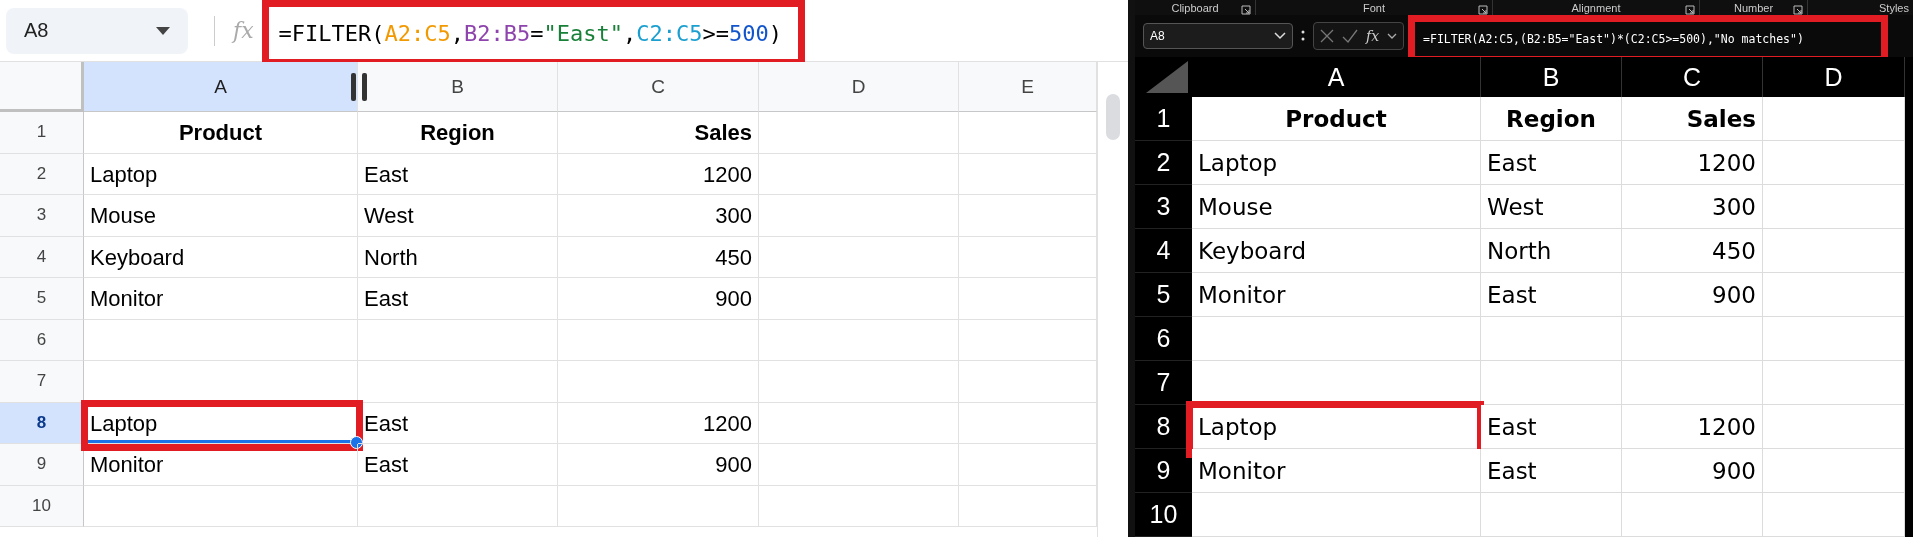 Image resolution: width=1913 pixels, height=537 pixels. Describe the element at coordinates (42, 299) in the screenshot. I see `row-header: 5` at that location.